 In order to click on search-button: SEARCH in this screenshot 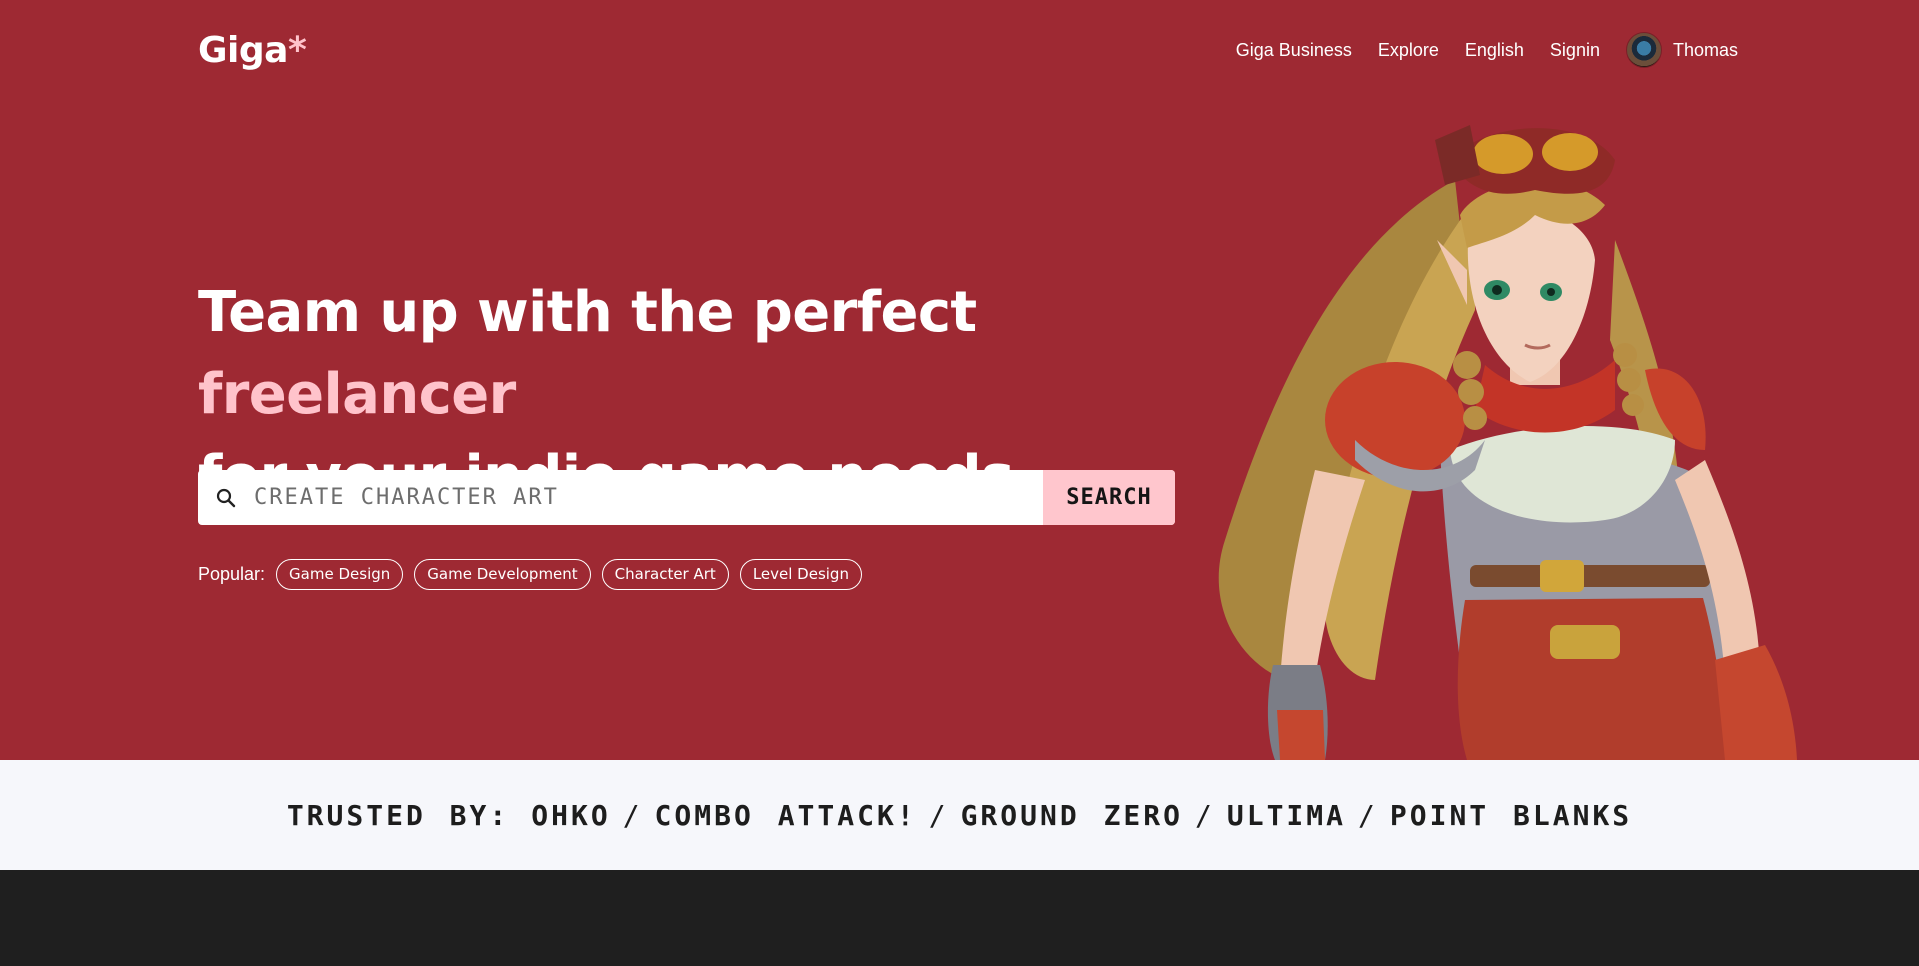, I will do `click(1109, 497)`.